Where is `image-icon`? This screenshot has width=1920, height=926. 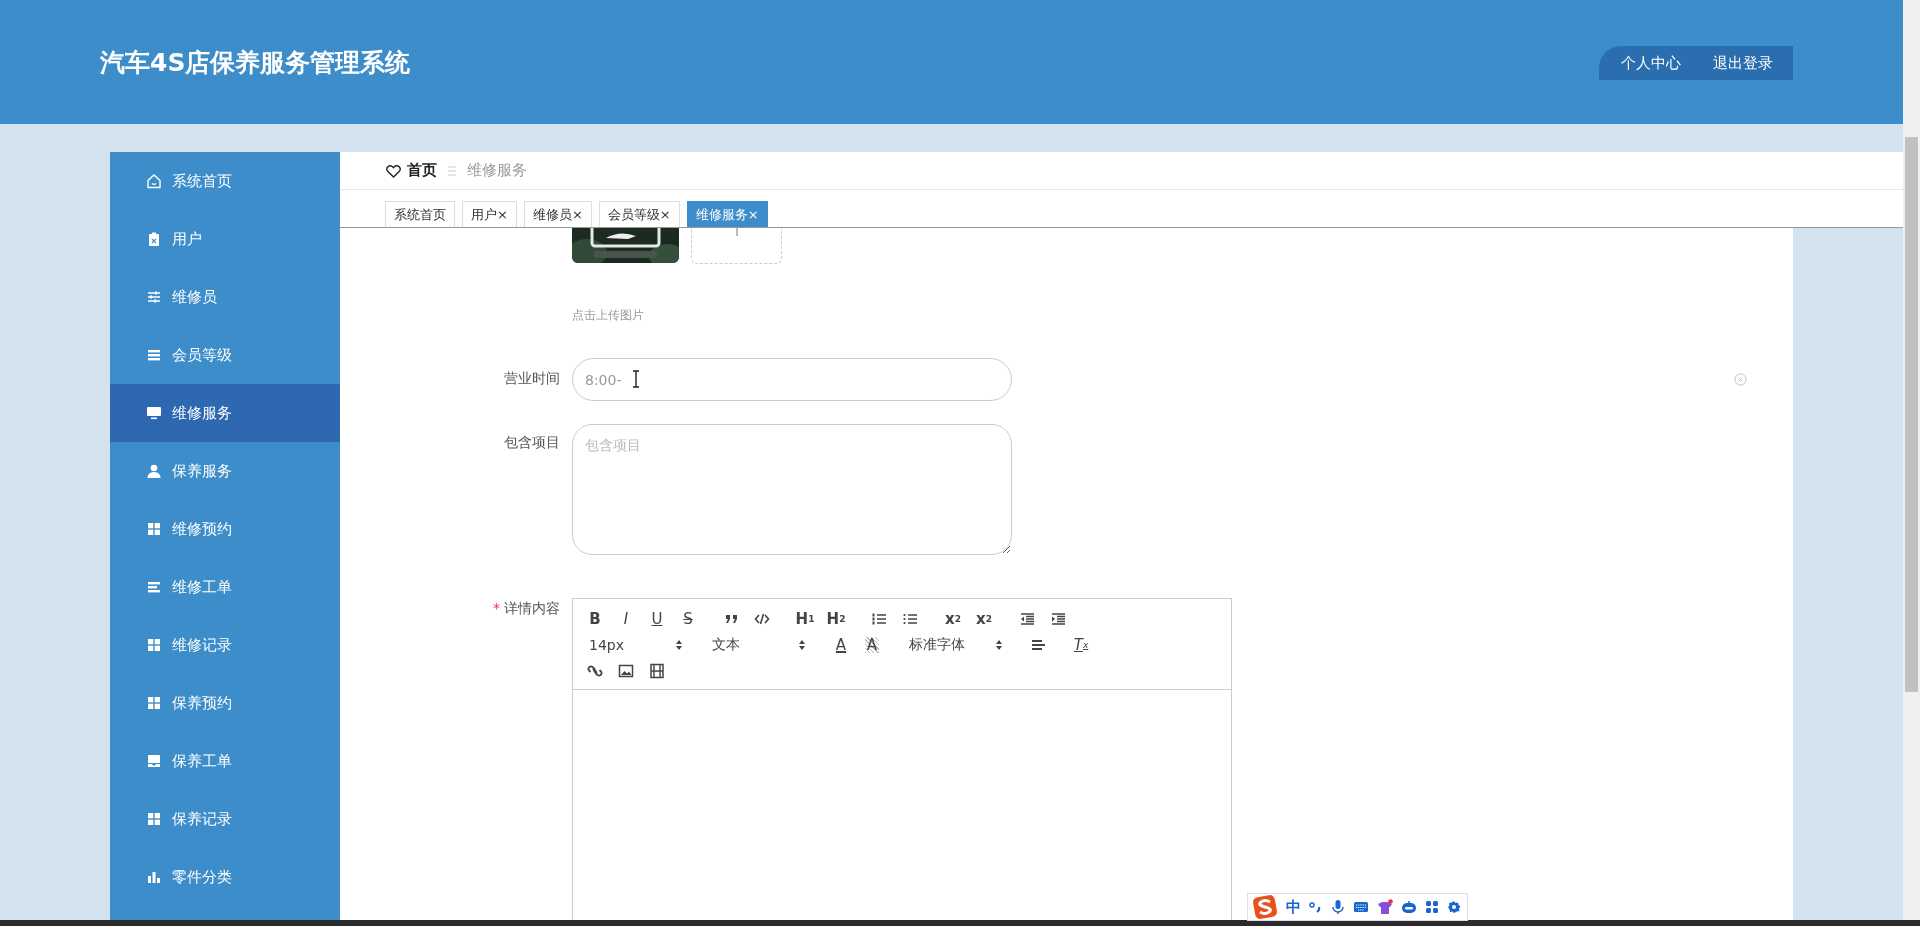 image-icon is located at coordinates (626, 671).